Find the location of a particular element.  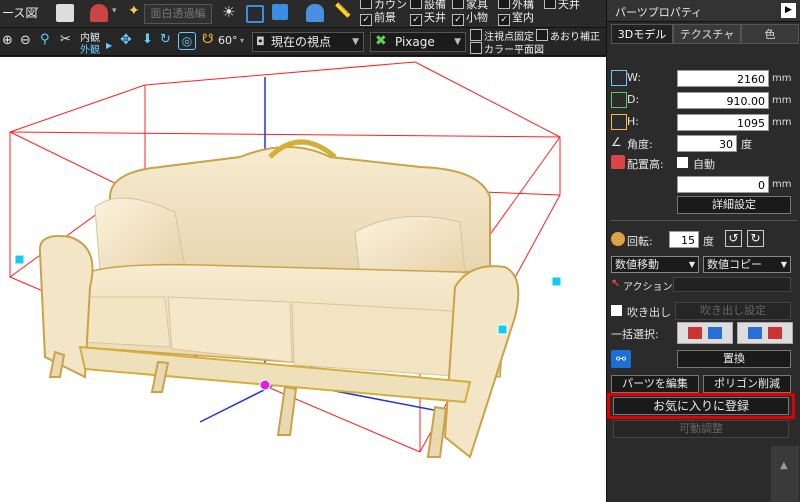

fit-view-icon is located at coordinates (255, 14).